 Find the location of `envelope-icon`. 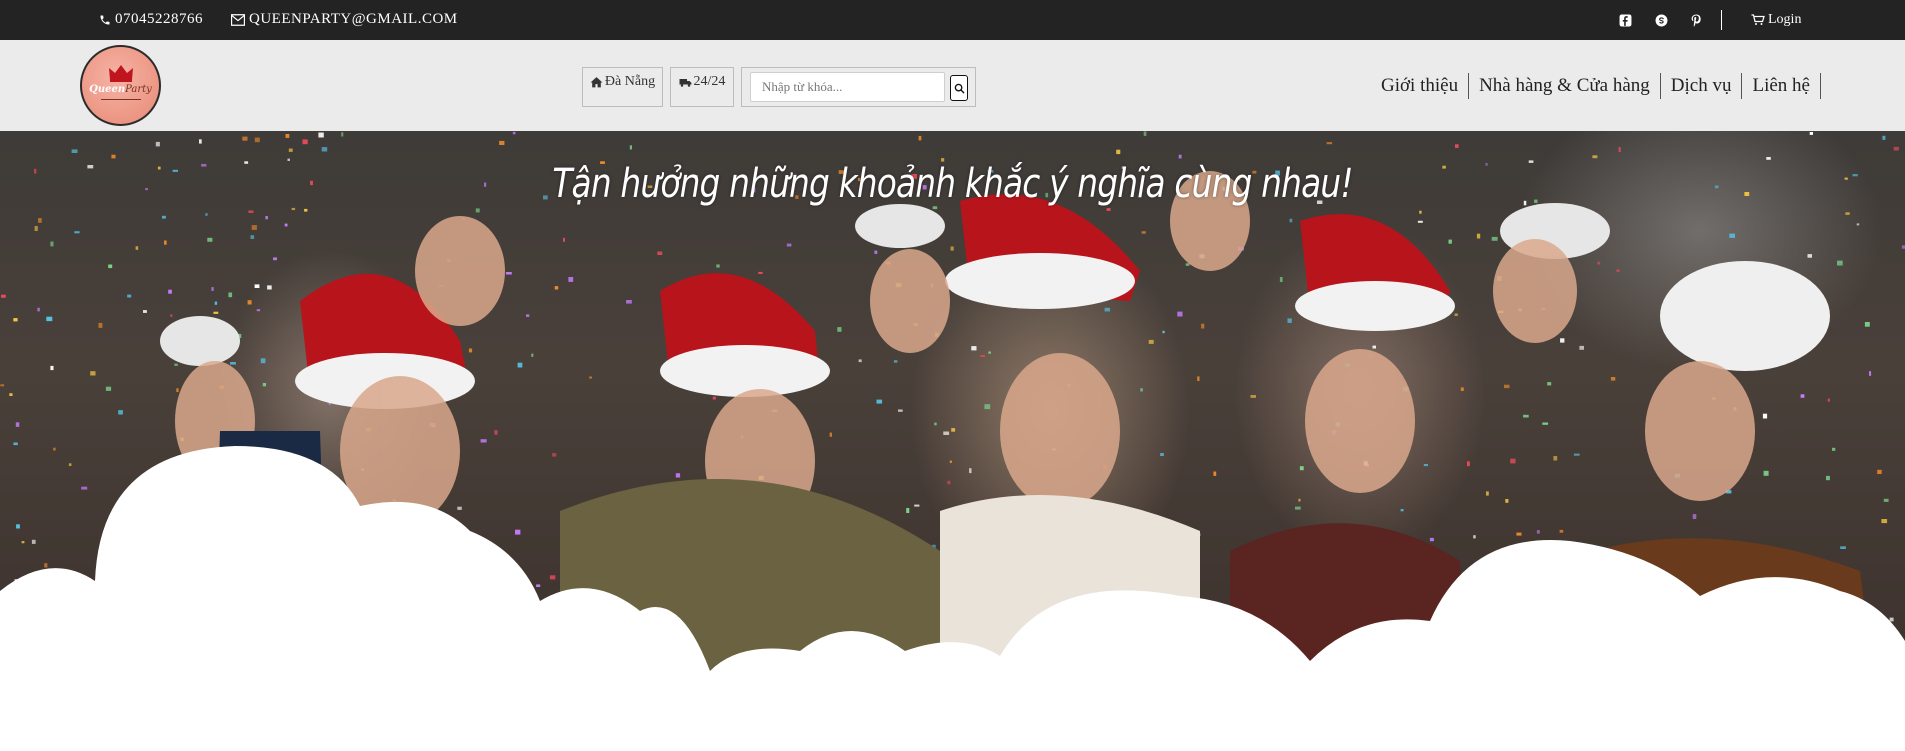

envelope-icon is located at coordinates (238, 19).